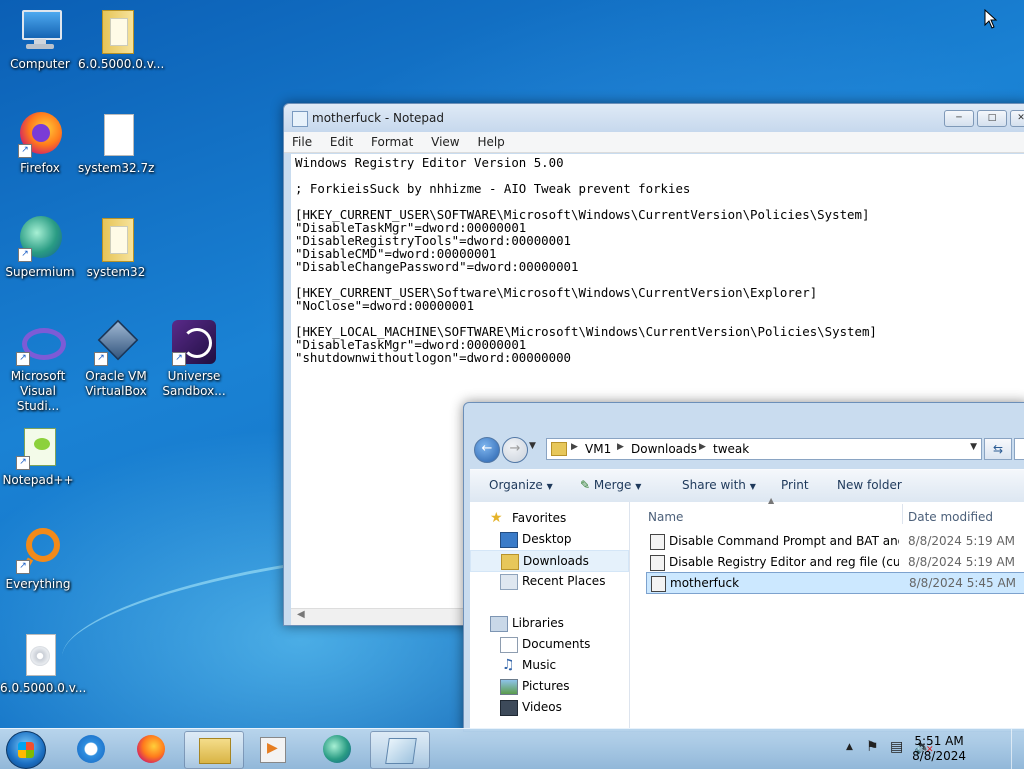 Image resolution: width=1024 pixels, height=769 pixels. I want to click on column-header-date-modified: Date modified, so click(950, 517).